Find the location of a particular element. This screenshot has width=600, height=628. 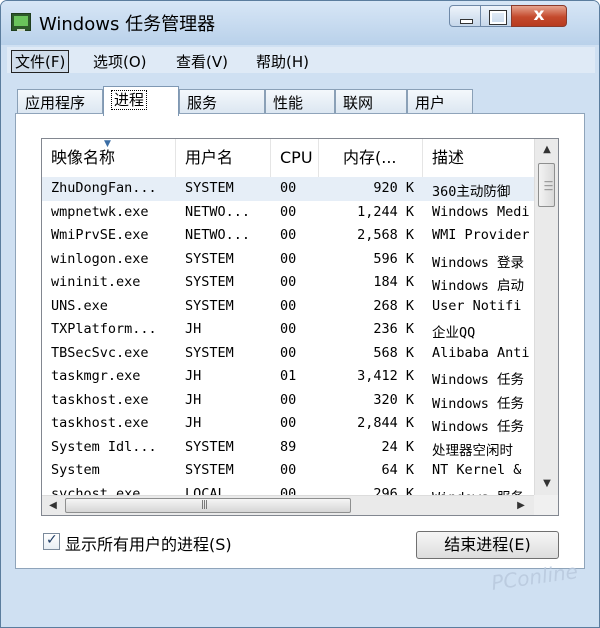

tab-performance: 性能 is located at coordinates (300, 101).